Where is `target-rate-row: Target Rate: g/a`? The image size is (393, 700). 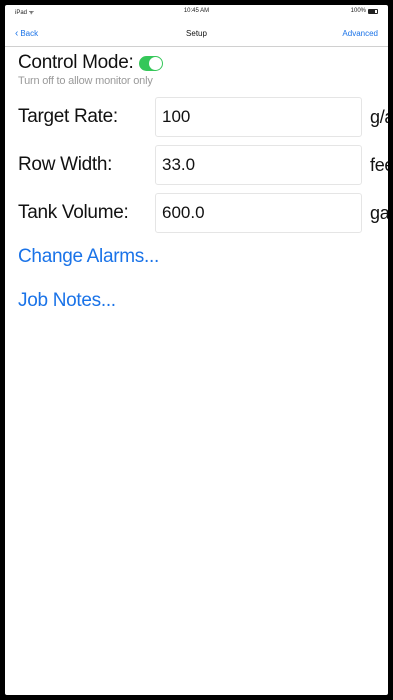 target-rate-row: Target Rate: g/a is located at coordinates (203, 117).